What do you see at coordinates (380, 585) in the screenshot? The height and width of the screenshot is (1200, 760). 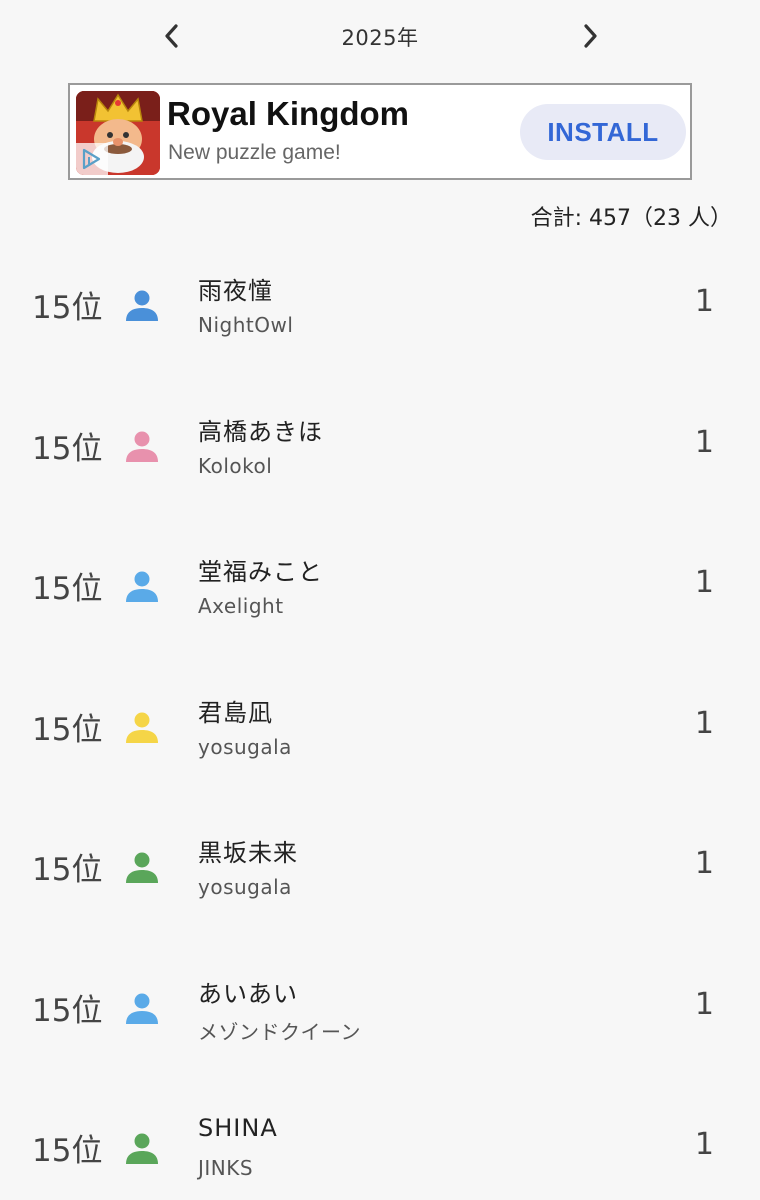 I see `ranking-row: 15位 堂福みこと Axelight 1` at bounding box center [380, 585].